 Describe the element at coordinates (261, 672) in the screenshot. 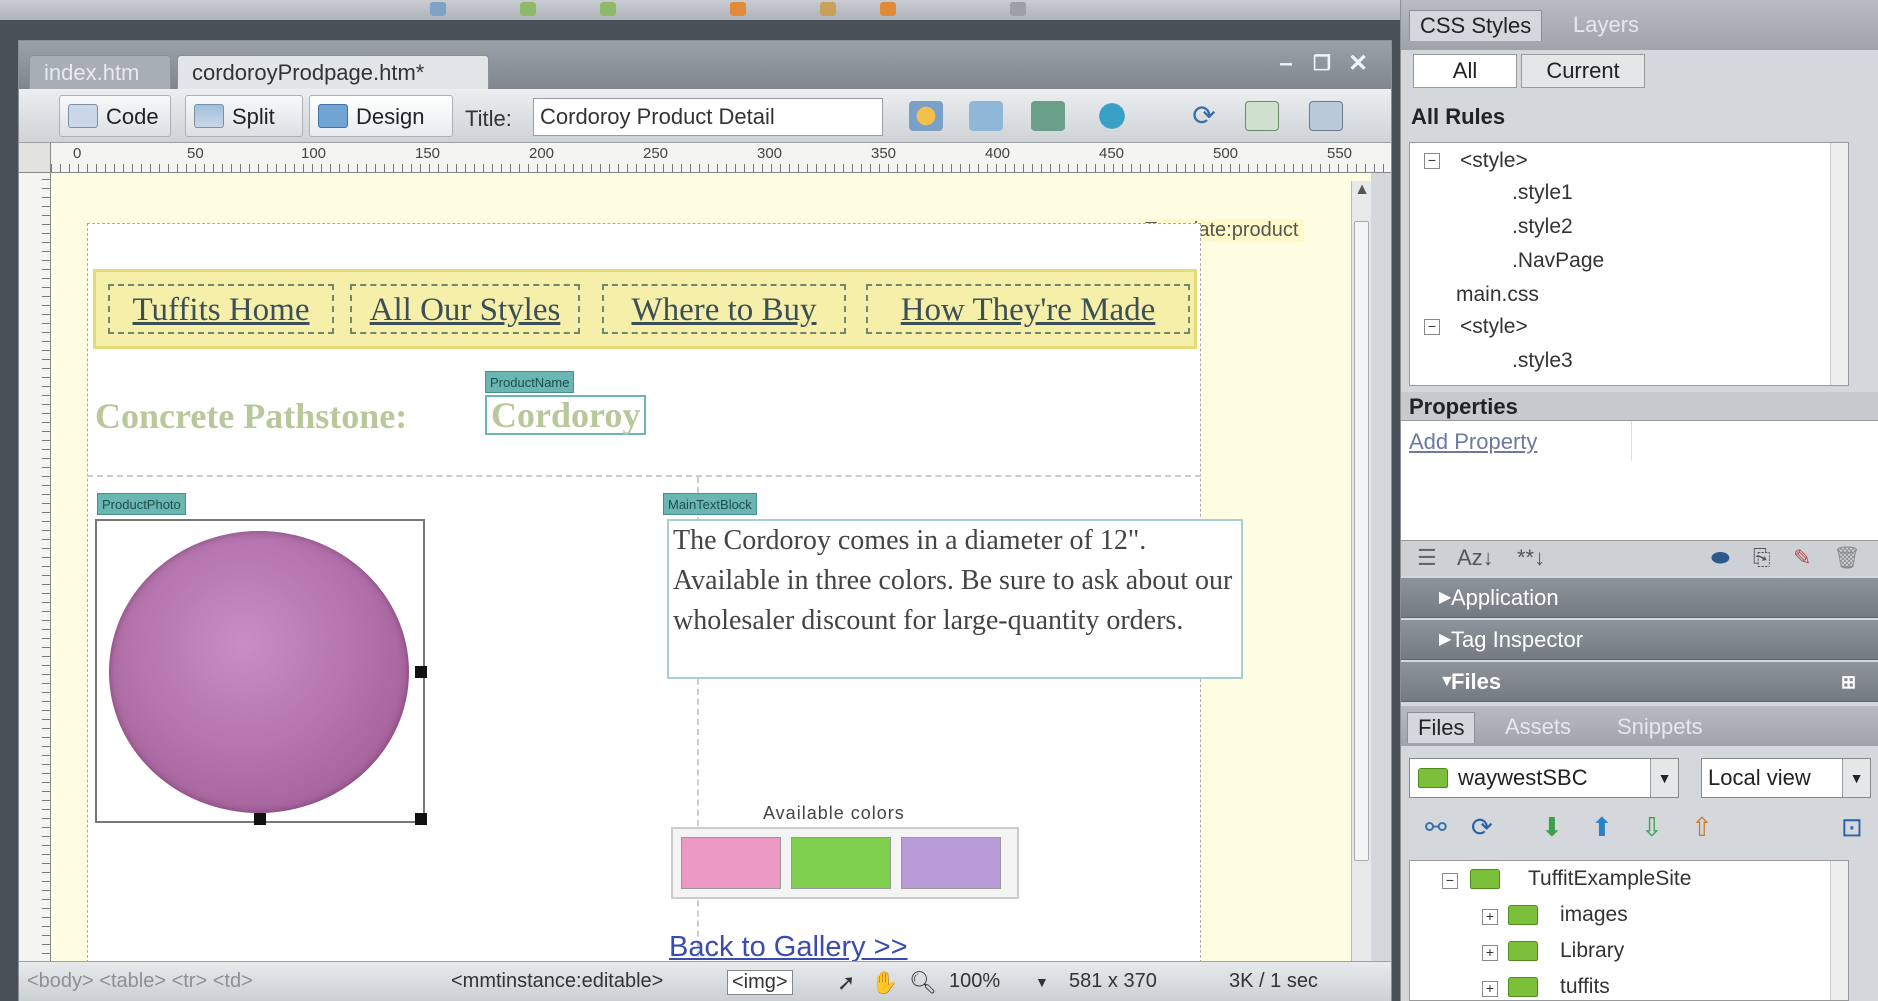

I see `product-photo` at that location.